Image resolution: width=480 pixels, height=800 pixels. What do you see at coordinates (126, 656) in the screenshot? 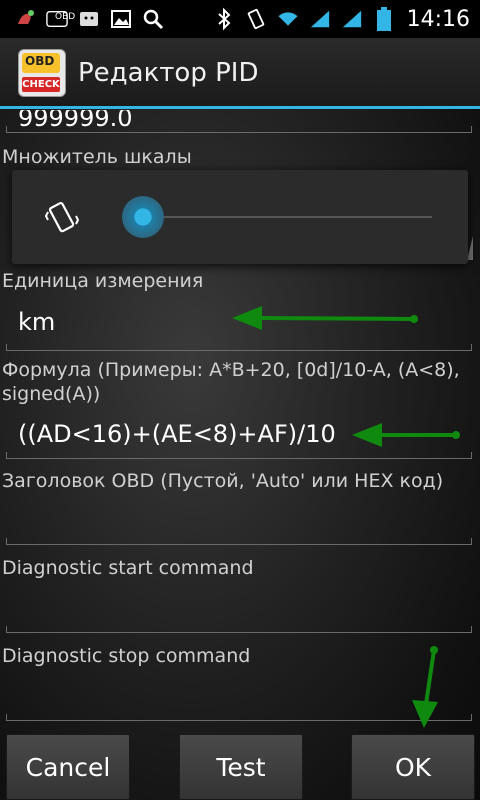
I see `diagnostic-stop-label: Diagnostic stop command` at bounding box center [126, 656].